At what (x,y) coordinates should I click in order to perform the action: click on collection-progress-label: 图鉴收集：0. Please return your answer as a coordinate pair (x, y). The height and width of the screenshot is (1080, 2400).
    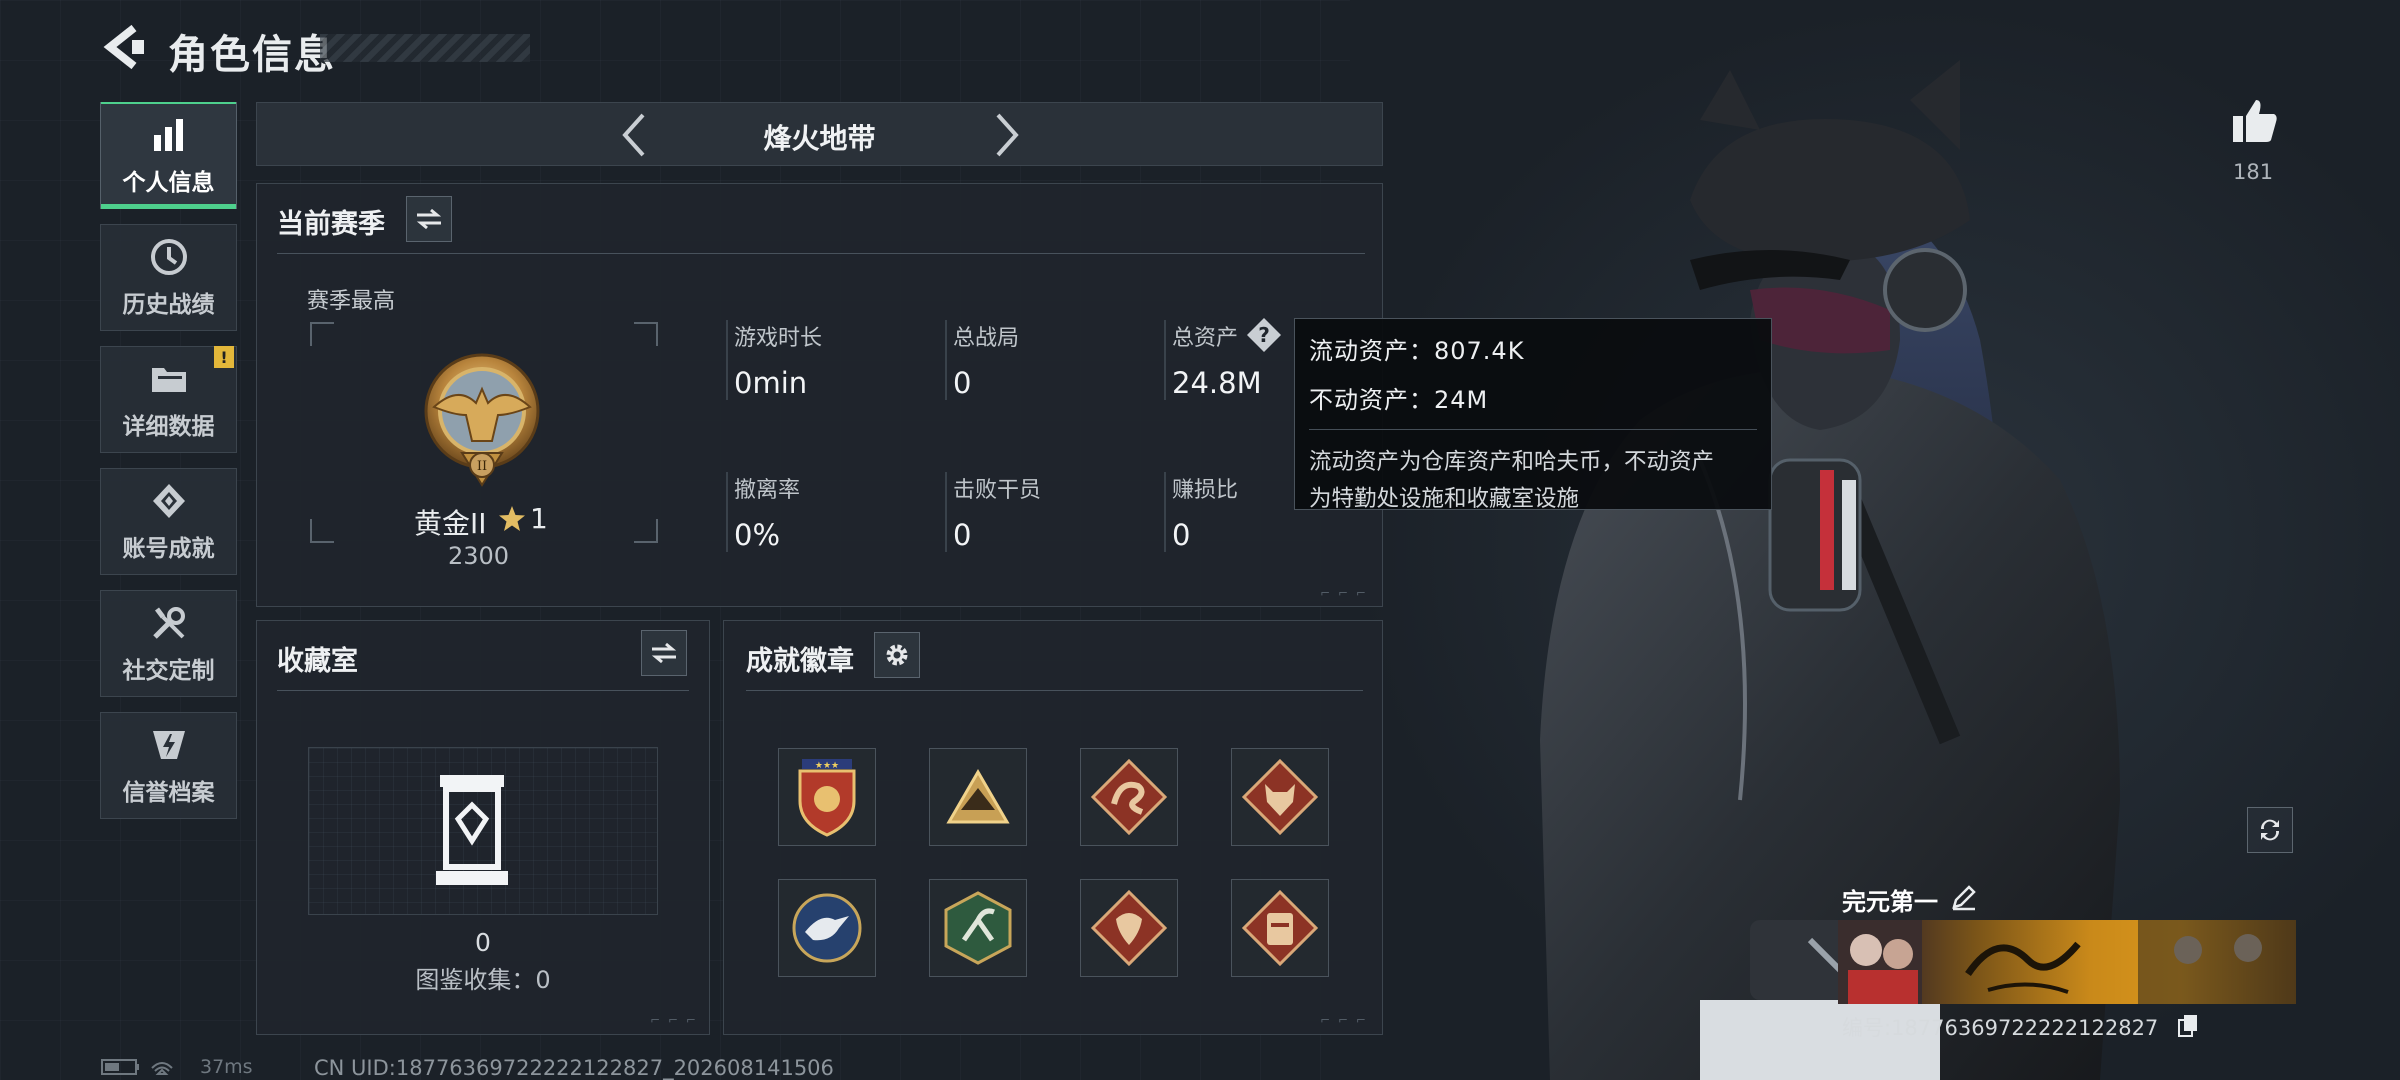
    Looking at the image, I should click on (483, 980).